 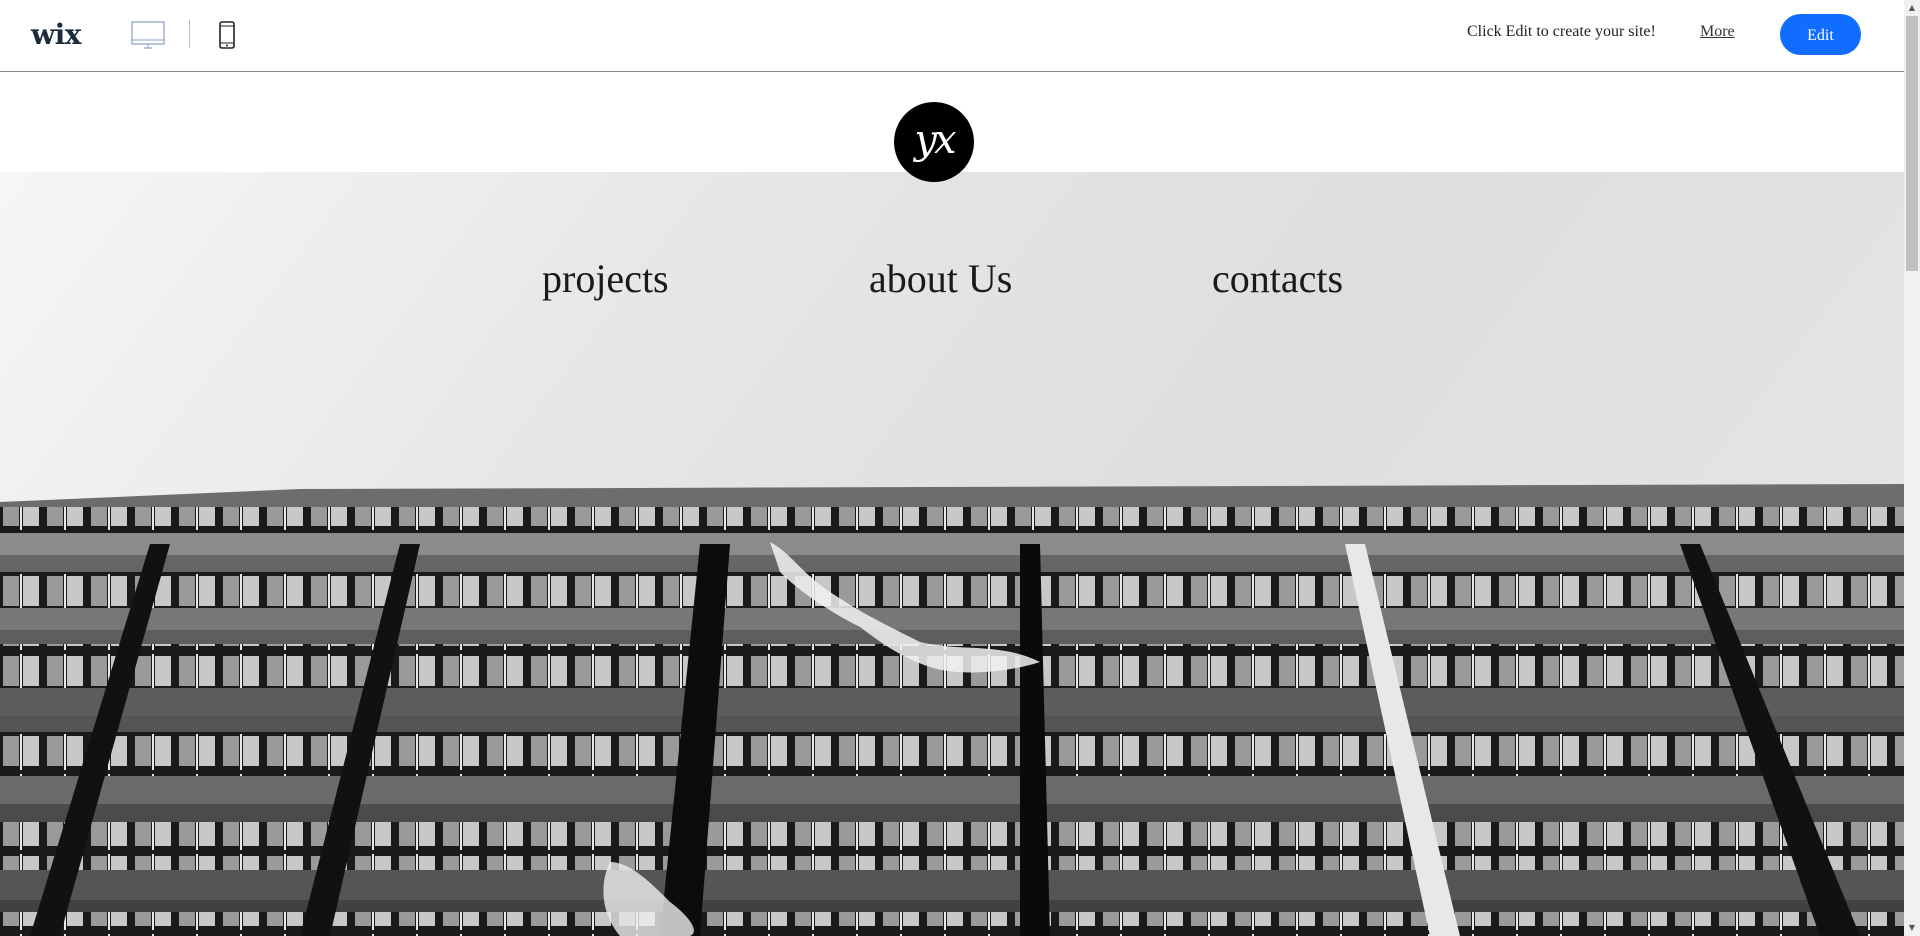 I want to click on promo-text: Click Edit to create your site!, so click(x=1561, y=31).